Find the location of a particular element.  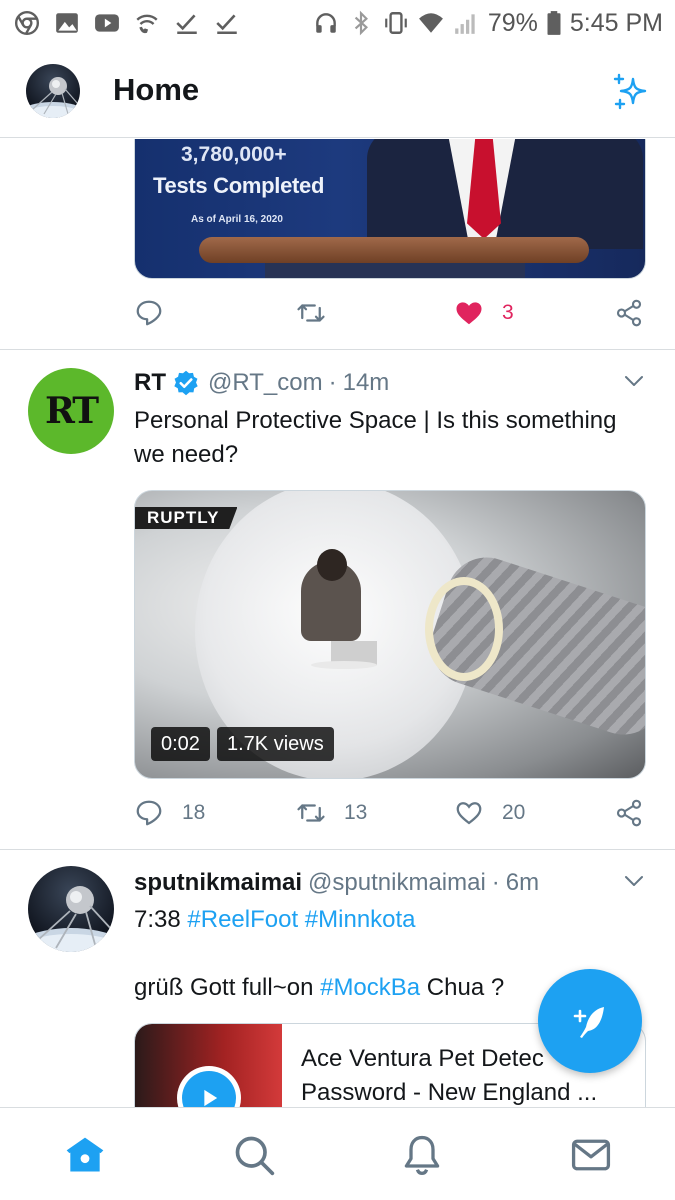

battery-icon is located at coordinates (554, 23).